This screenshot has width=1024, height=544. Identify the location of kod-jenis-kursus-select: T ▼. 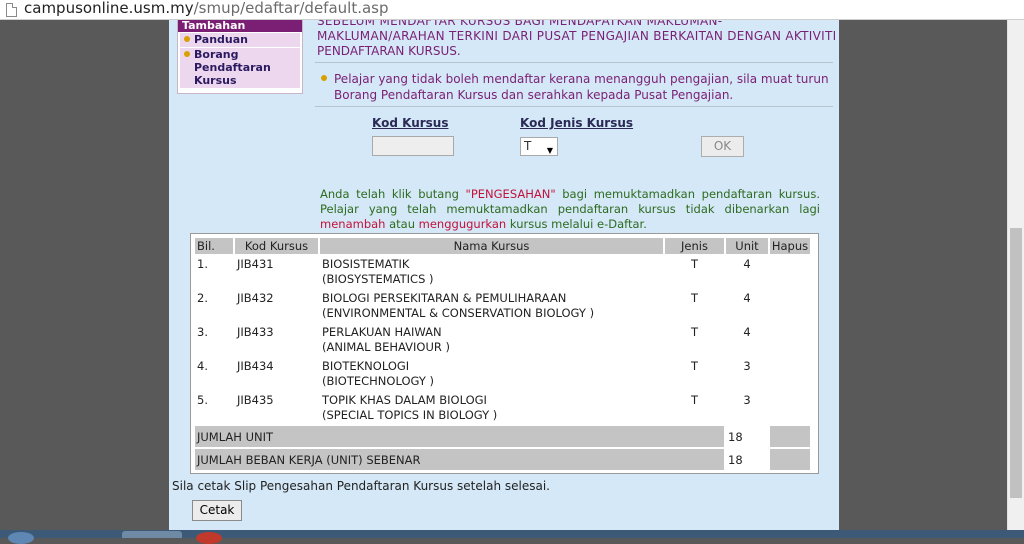
(539, 146).